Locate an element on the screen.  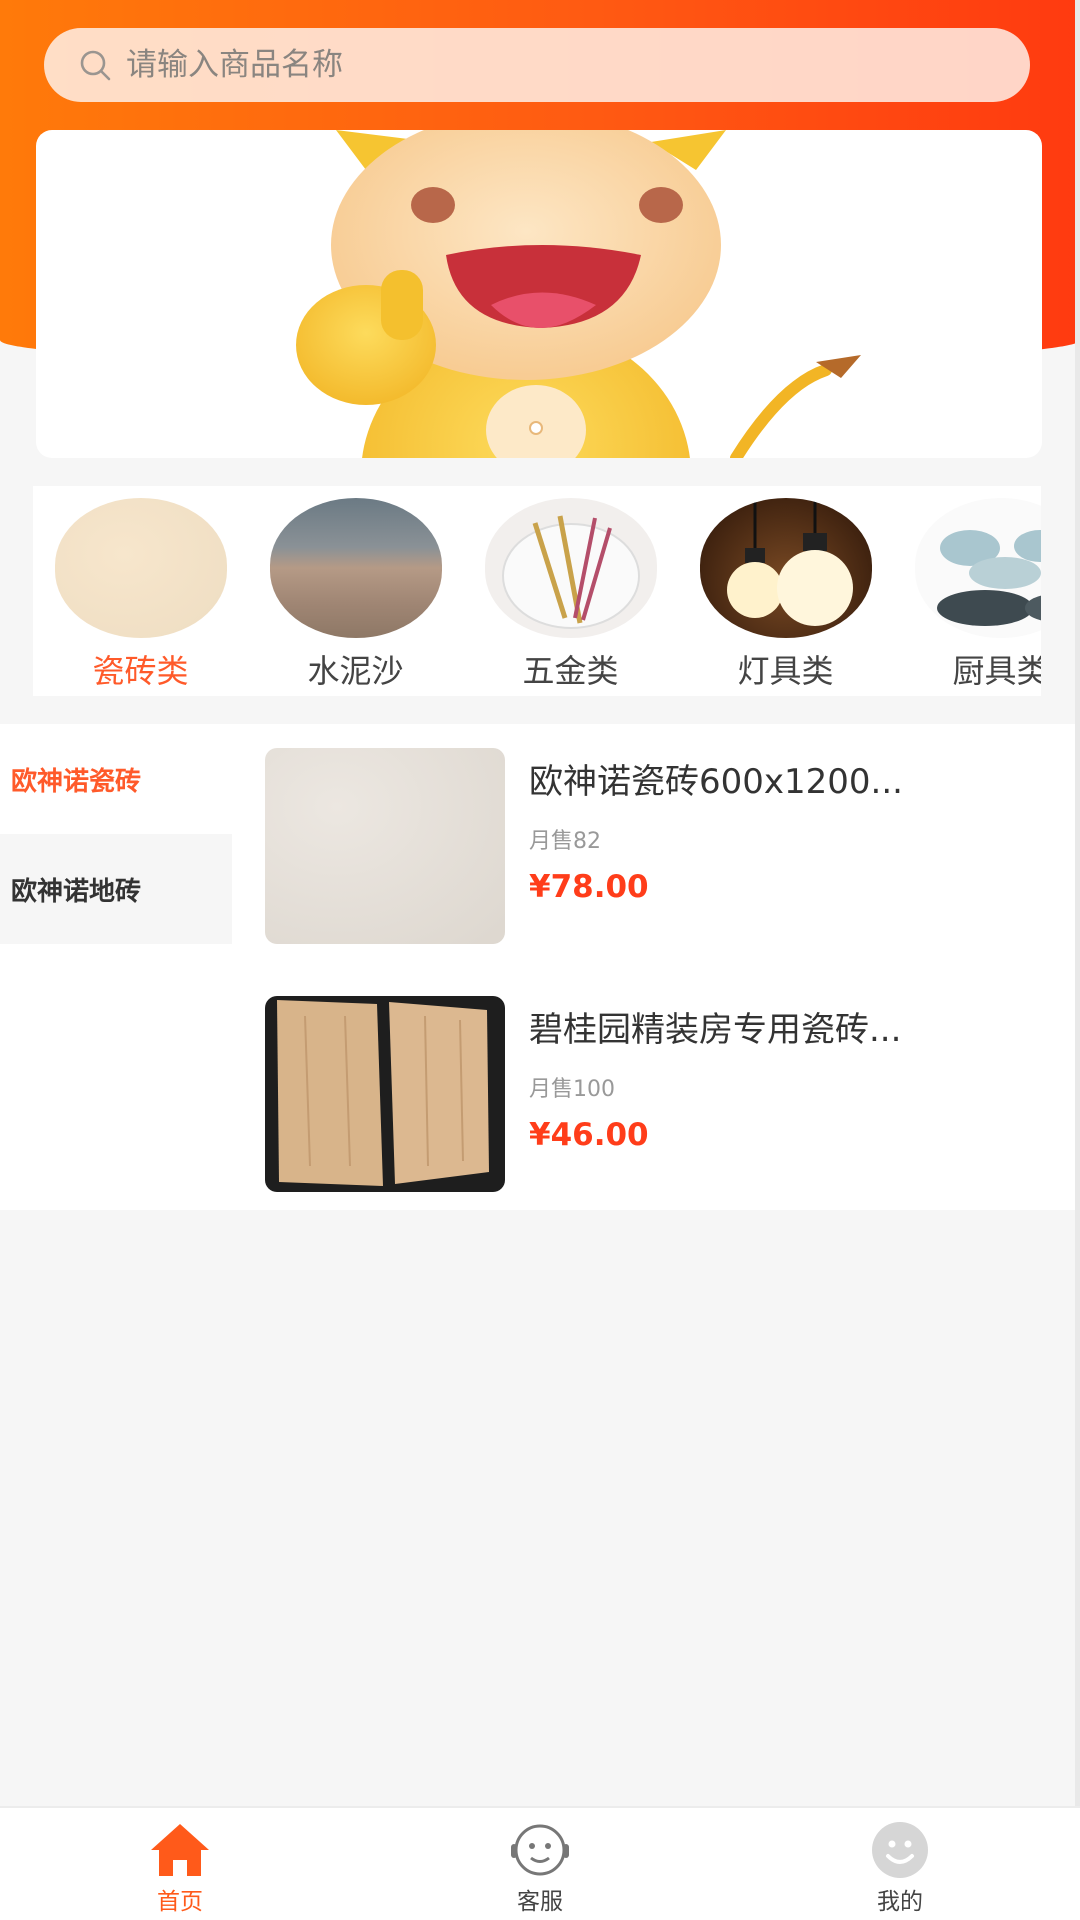
tab-profile: 我的 is located at coordinates (900, 1864).